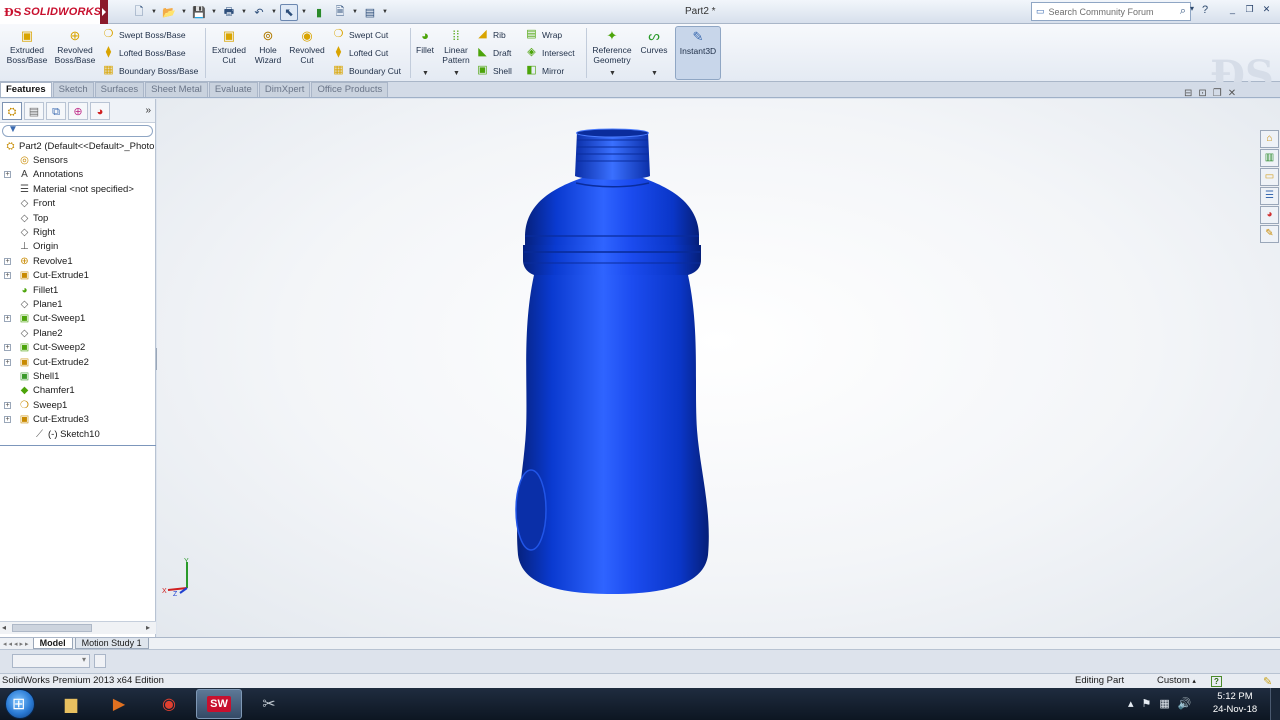 This screenshot has width=1280, height=720. What do you see at coordinates (150, 70) in the screenshot?
I see `boundary-boss-button: ▦ Boundary Boss/Base` at bounding box center [150, 70].